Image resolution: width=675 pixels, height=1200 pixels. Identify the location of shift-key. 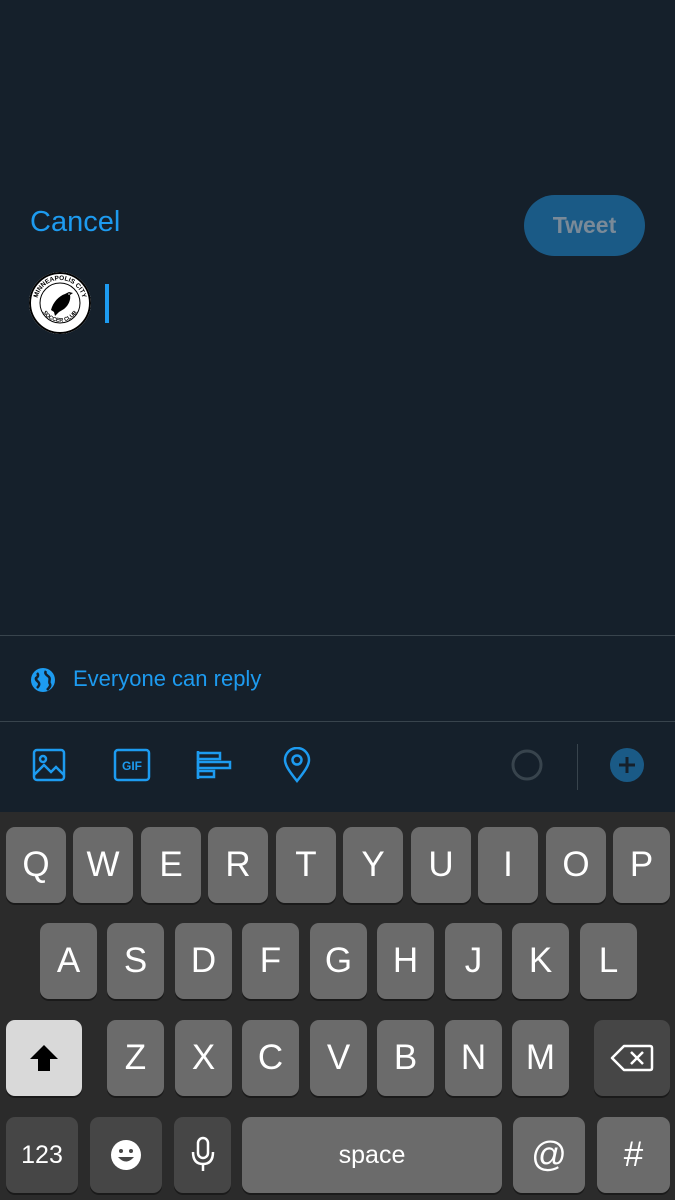
(44, 1058).